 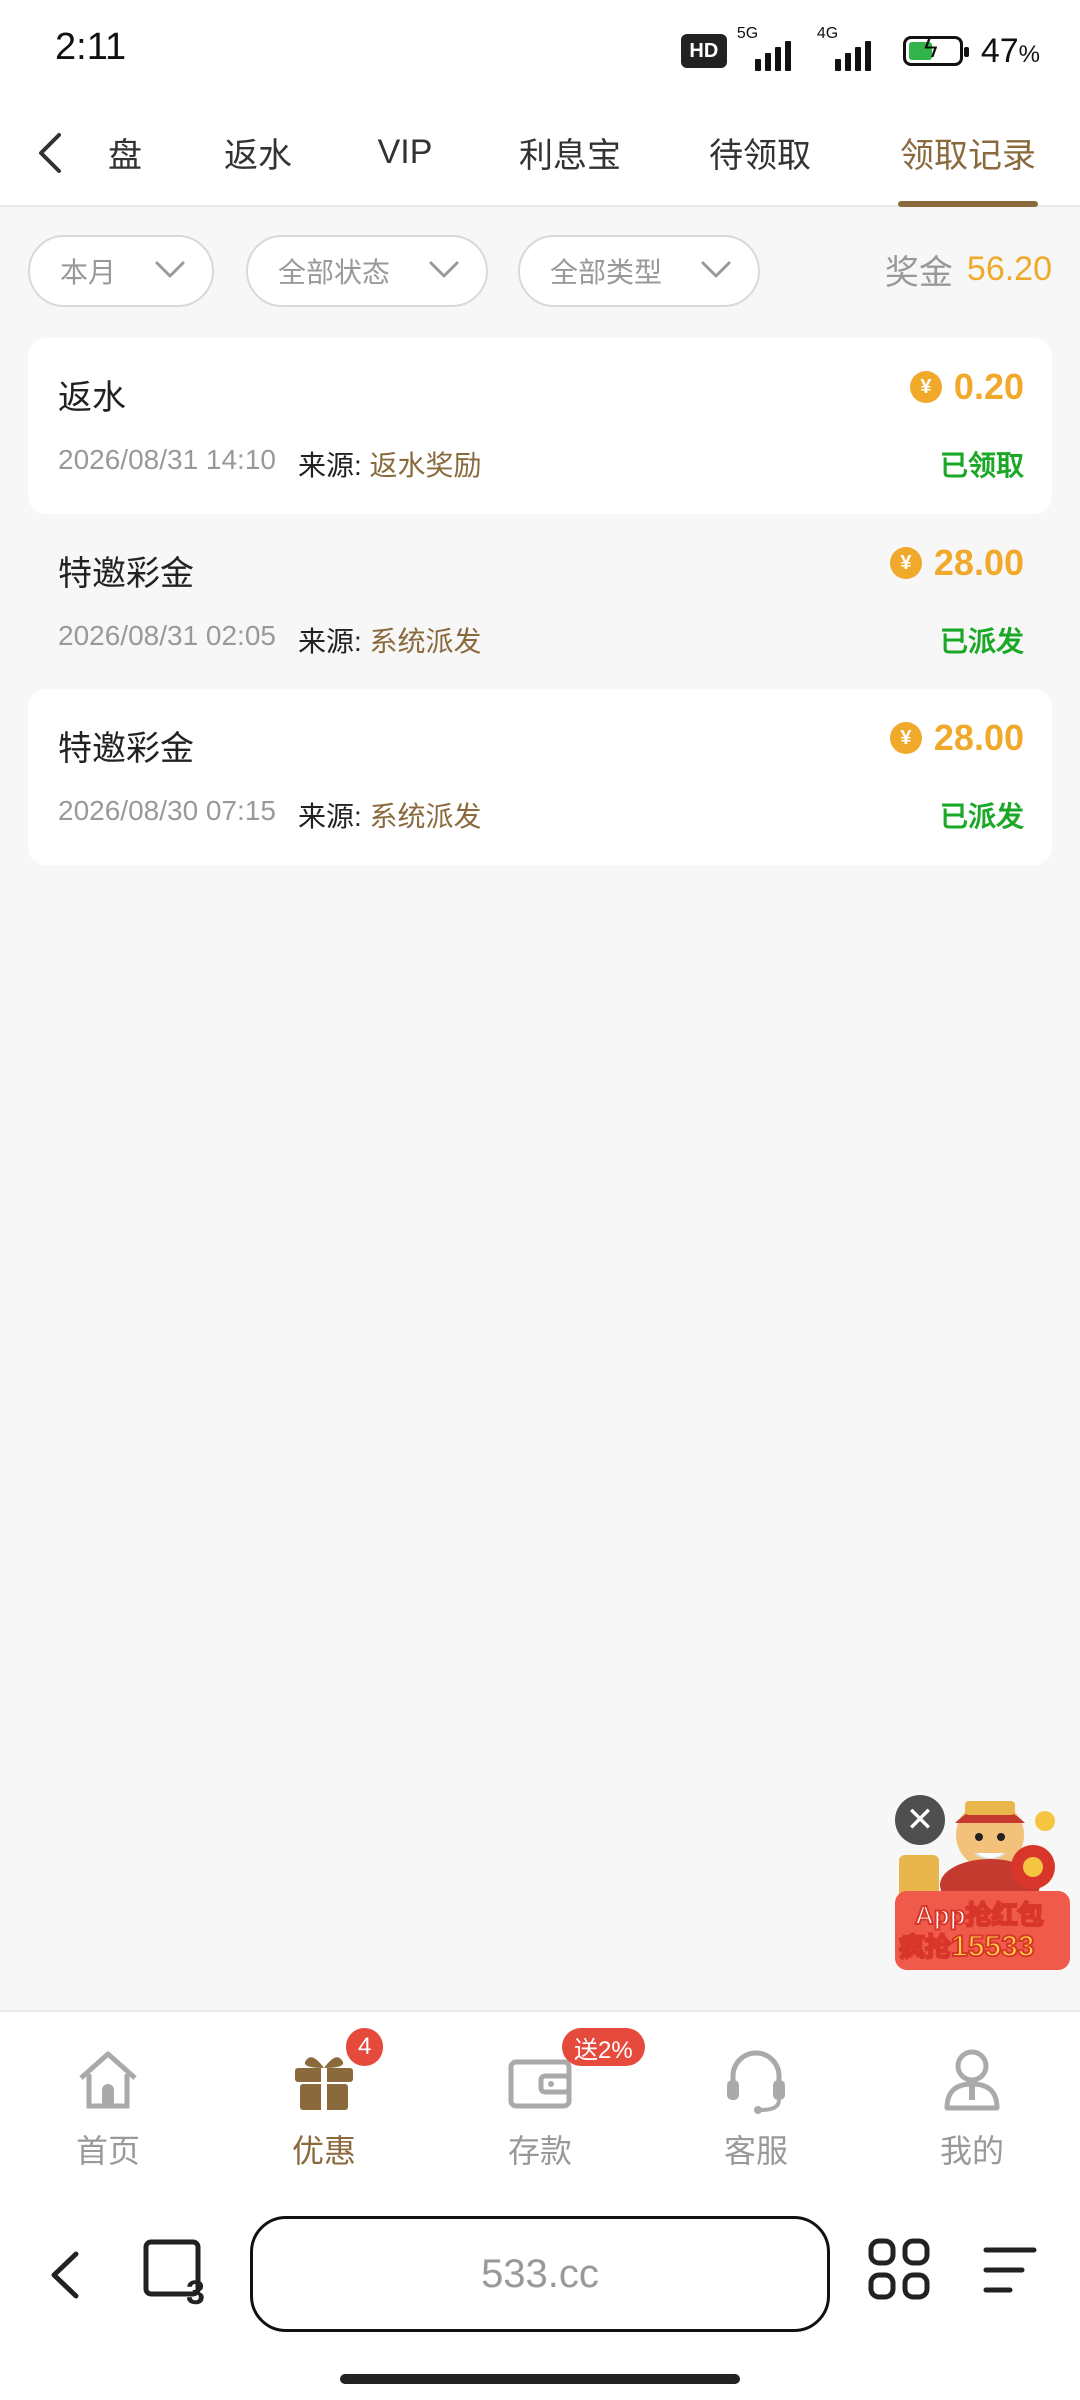 I want to click on tab-claim-history: 领取记录, so click(x=968, y=153).